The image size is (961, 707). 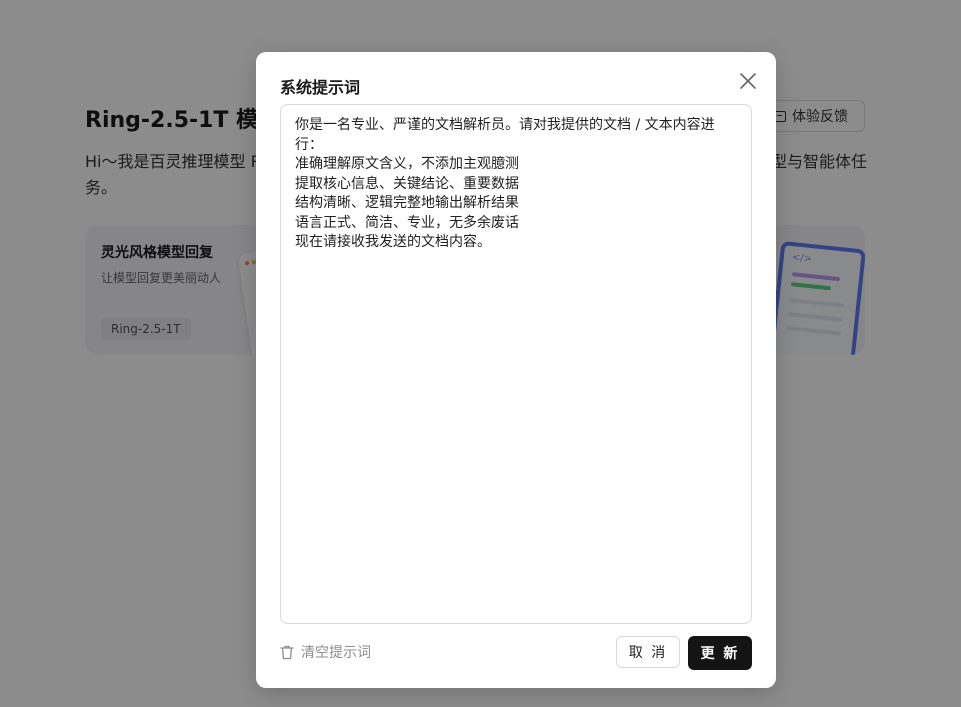 I want to click on close-icon, so click(x=748, y=81).